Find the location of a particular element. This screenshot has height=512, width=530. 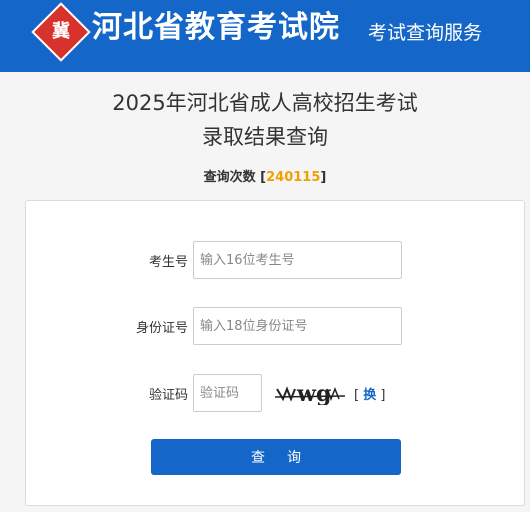

page-title-line2: 录取结果查询 is located at coordinates (265, 137).